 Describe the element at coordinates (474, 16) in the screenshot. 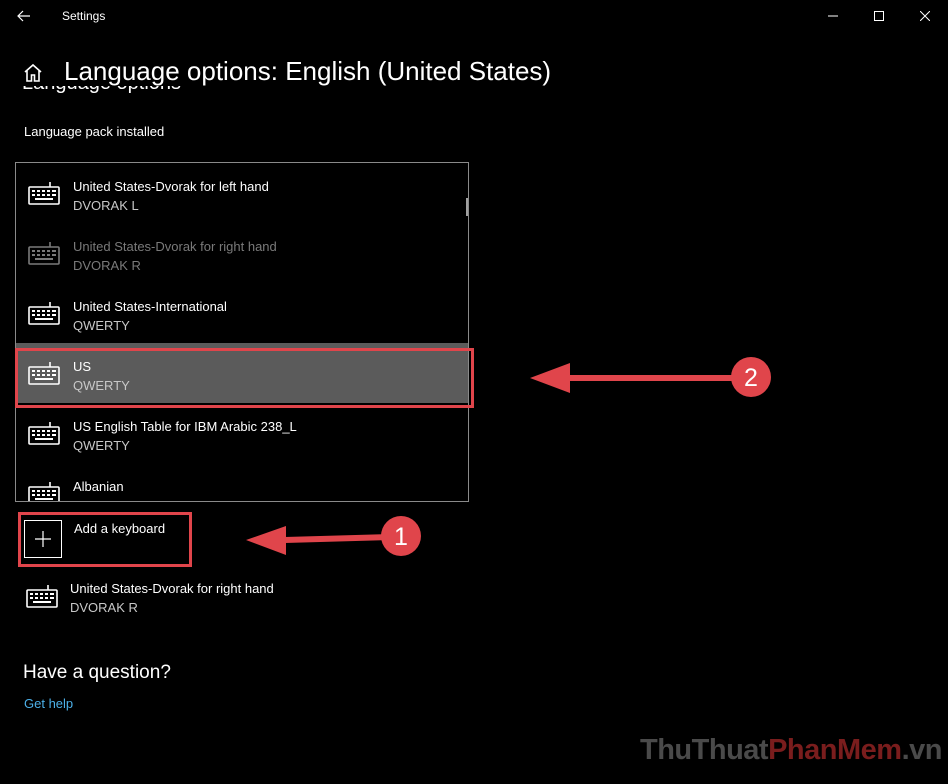

I see `title-bar: Settings` at that location.